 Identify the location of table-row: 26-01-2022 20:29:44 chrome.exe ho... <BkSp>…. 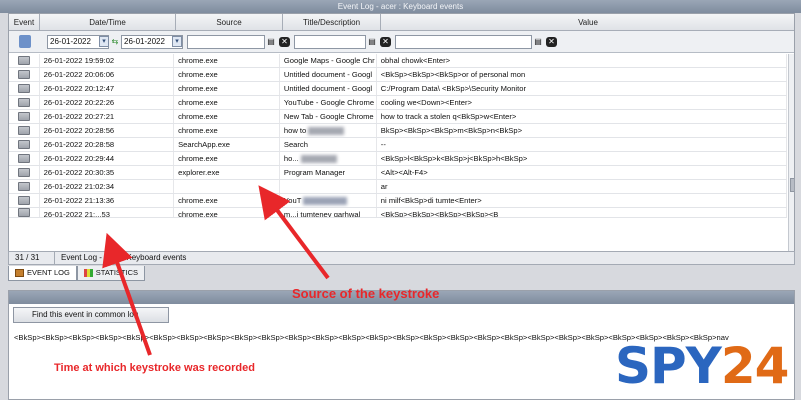
(398, 159).